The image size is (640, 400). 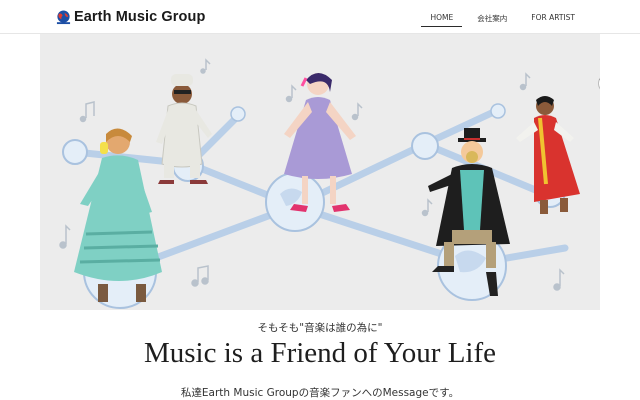 I want to click on nav-home: HOME, so click(x=442, y=20).